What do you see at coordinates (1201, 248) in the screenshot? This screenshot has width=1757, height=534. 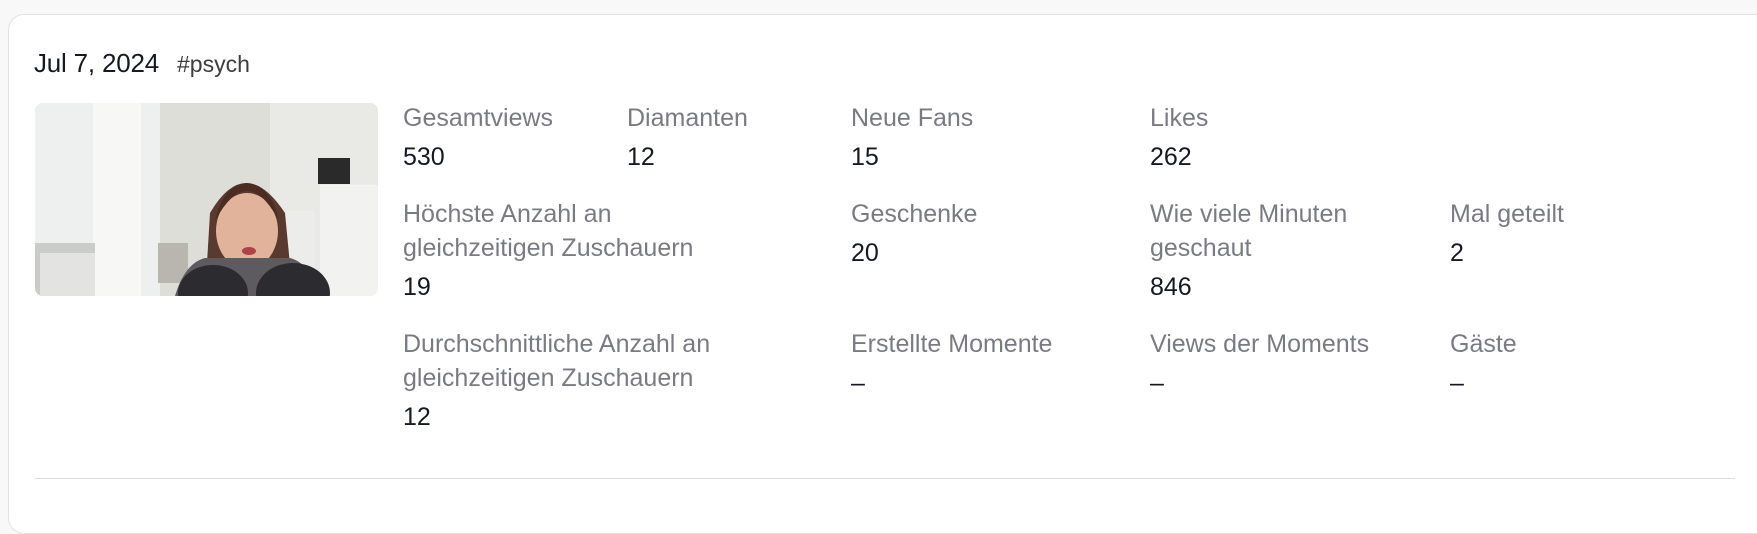 I see `stat-label-line2: geschaut` at bounding box center [1201, 248].